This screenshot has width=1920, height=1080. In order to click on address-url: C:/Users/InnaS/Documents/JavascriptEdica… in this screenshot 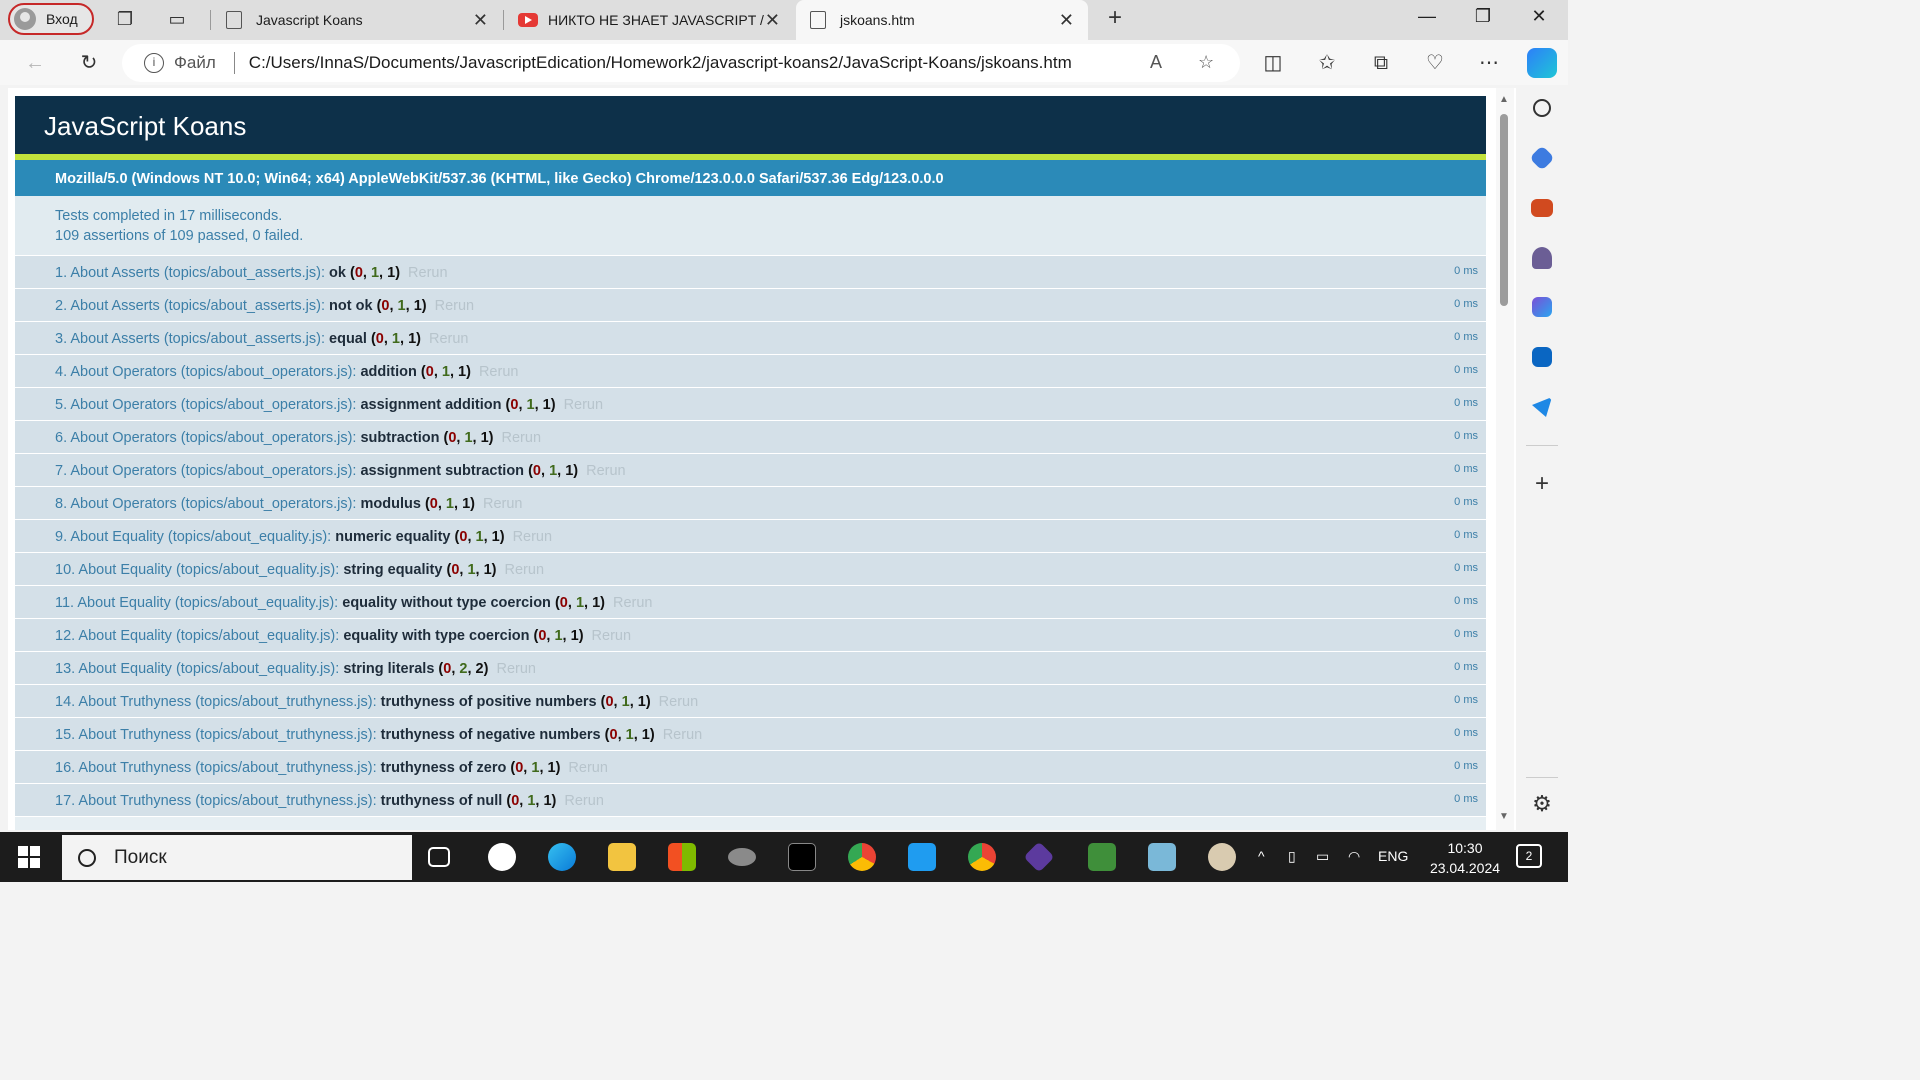, I will do `click(660, 63)`.